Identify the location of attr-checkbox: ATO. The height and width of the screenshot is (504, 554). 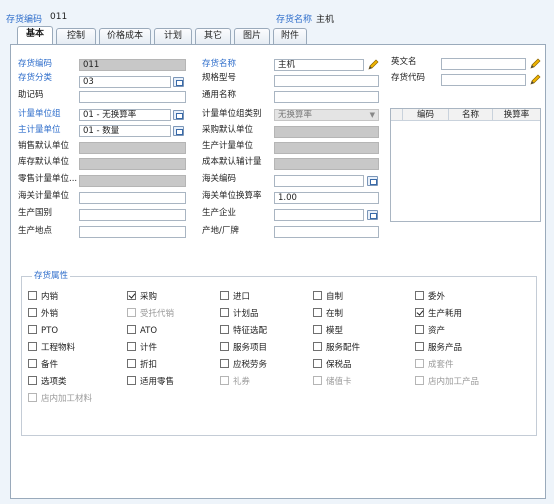
(142, 330).